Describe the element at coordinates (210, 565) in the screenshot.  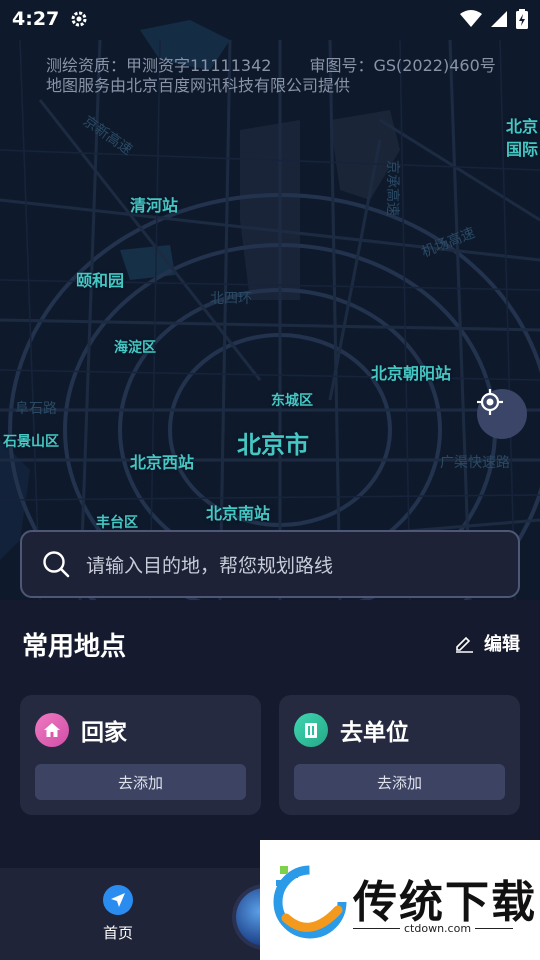
I see `search-placeholder: 请输入目的地，帮您规划路线` at that location.